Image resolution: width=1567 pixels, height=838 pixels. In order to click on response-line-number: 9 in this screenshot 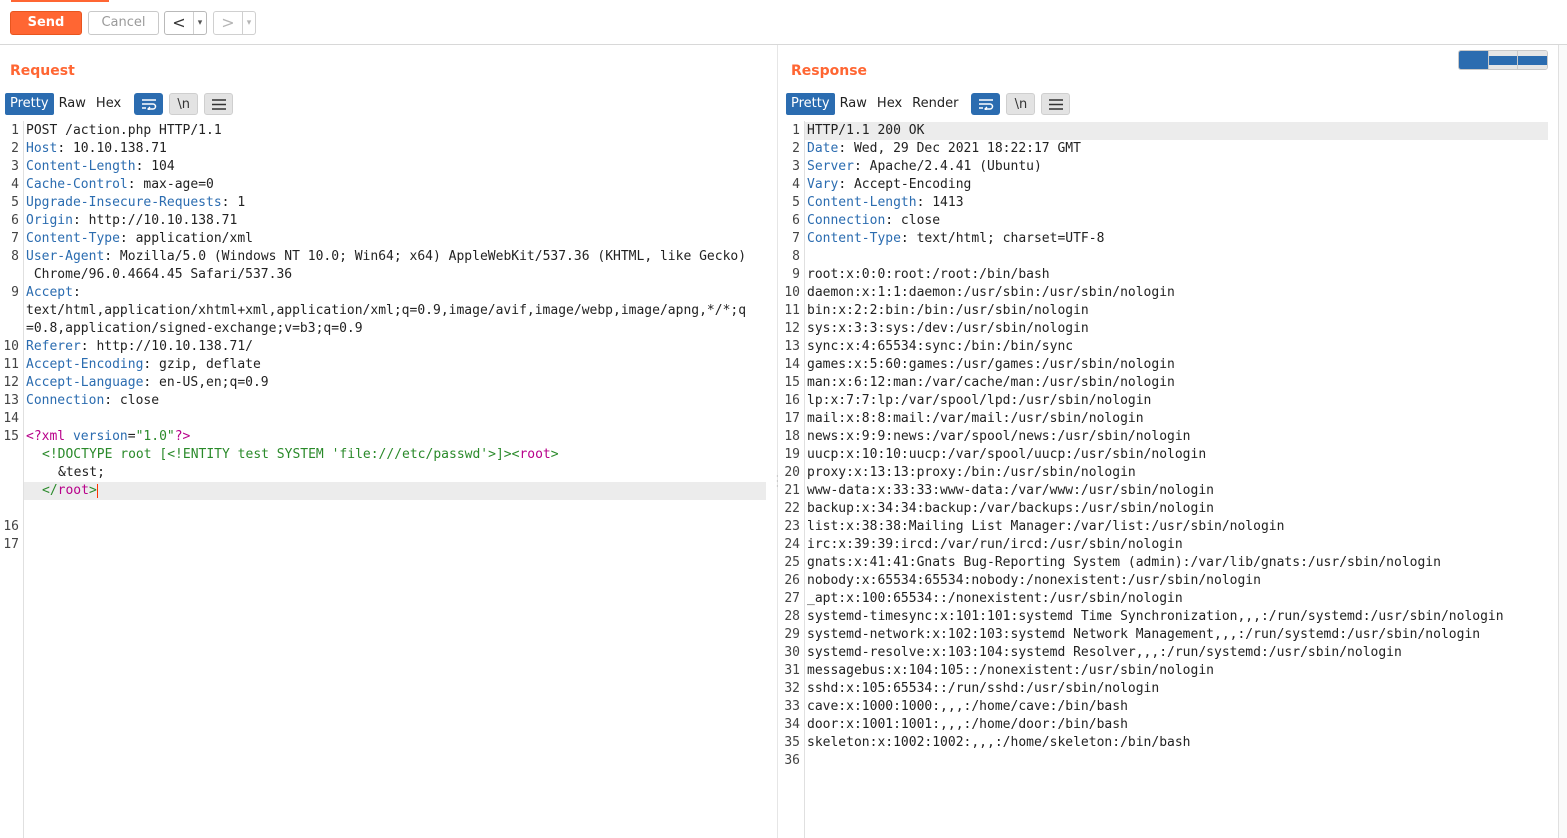, I will do `click(796, 274)`.